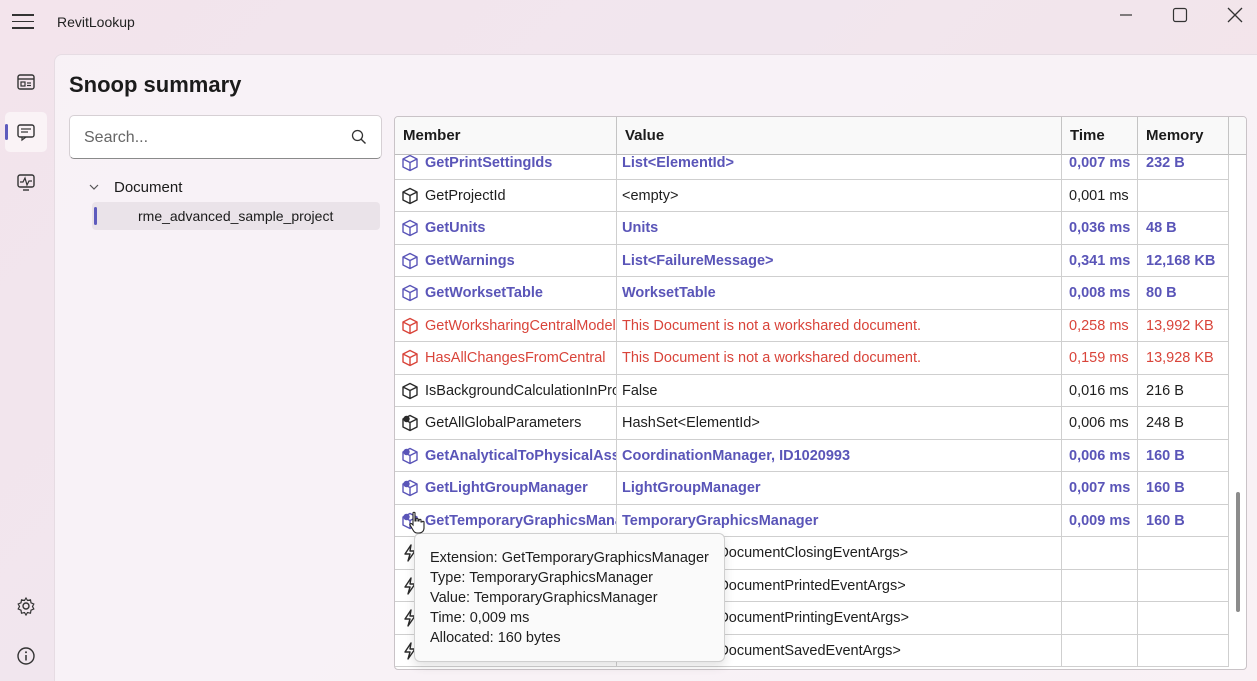  I want to click on memory-cell: 12,168 KB, so click(1183, 260).